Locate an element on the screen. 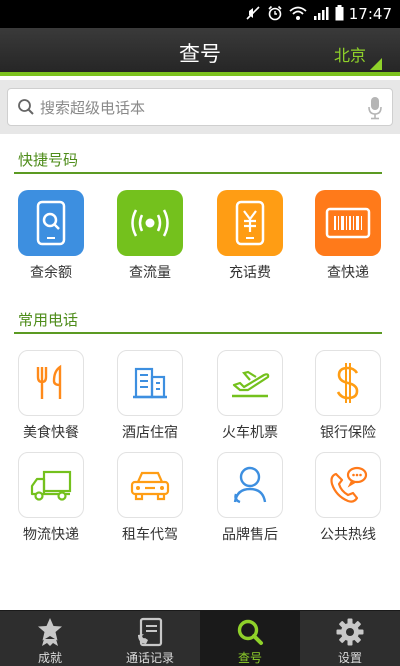 The height and width of the screenshot is (666, 400). hotel-icon is located at coordinates (150, 383).